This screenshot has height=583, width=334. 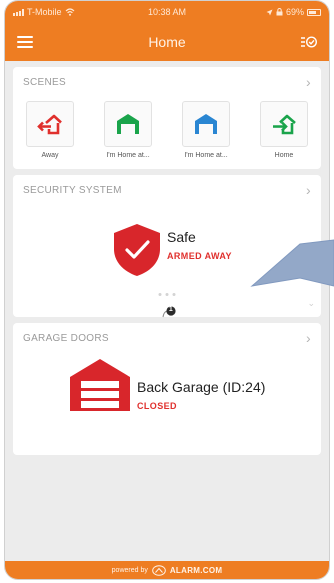 I want to click on scene-home: Home, so click(x=284, y=130).